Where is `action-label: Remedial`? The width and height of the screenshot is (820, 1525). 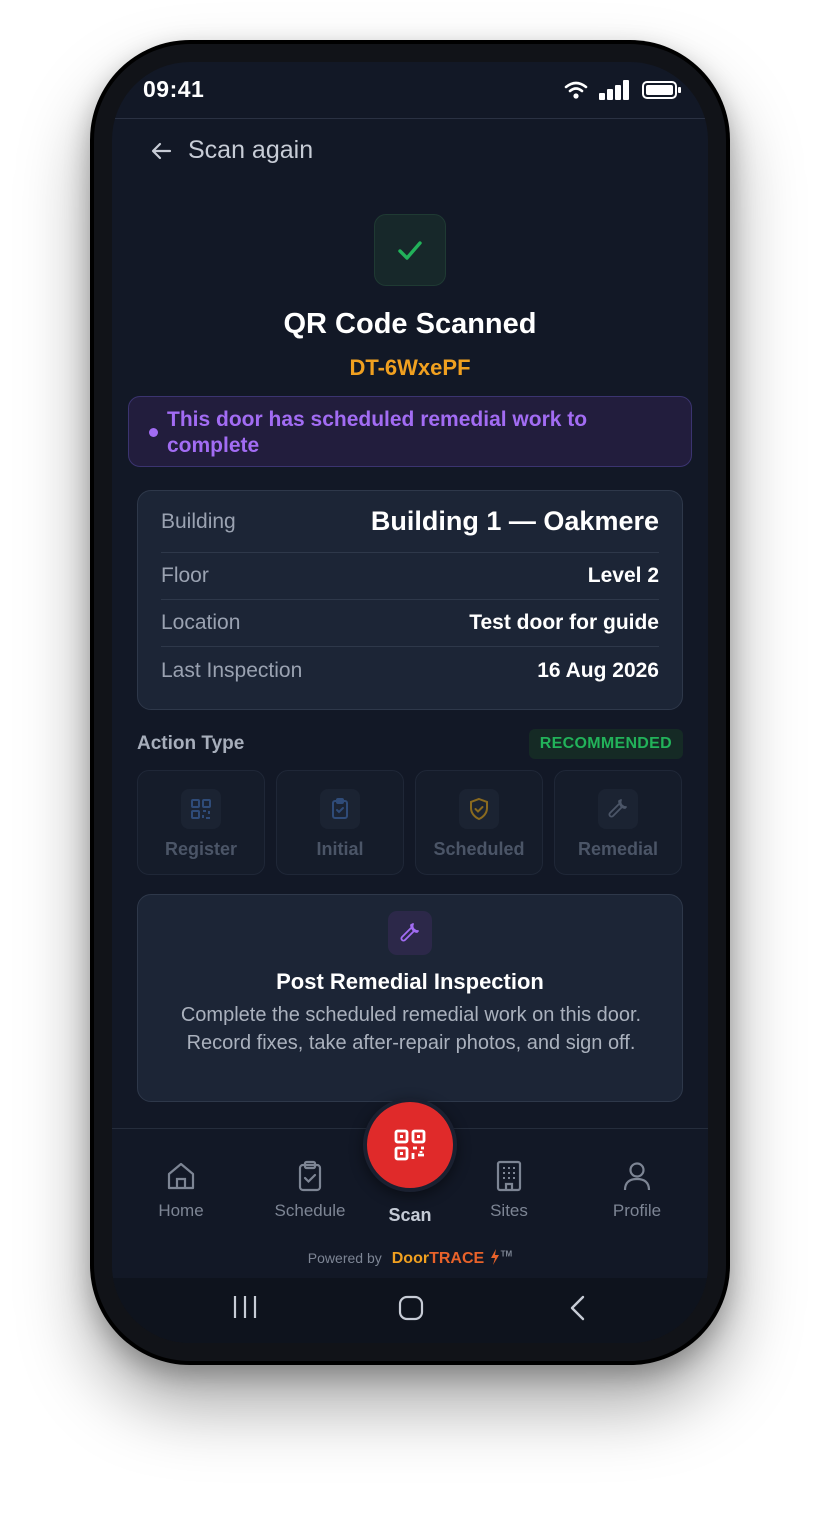
action-label: Remedial is located at coordinates (618, 849).